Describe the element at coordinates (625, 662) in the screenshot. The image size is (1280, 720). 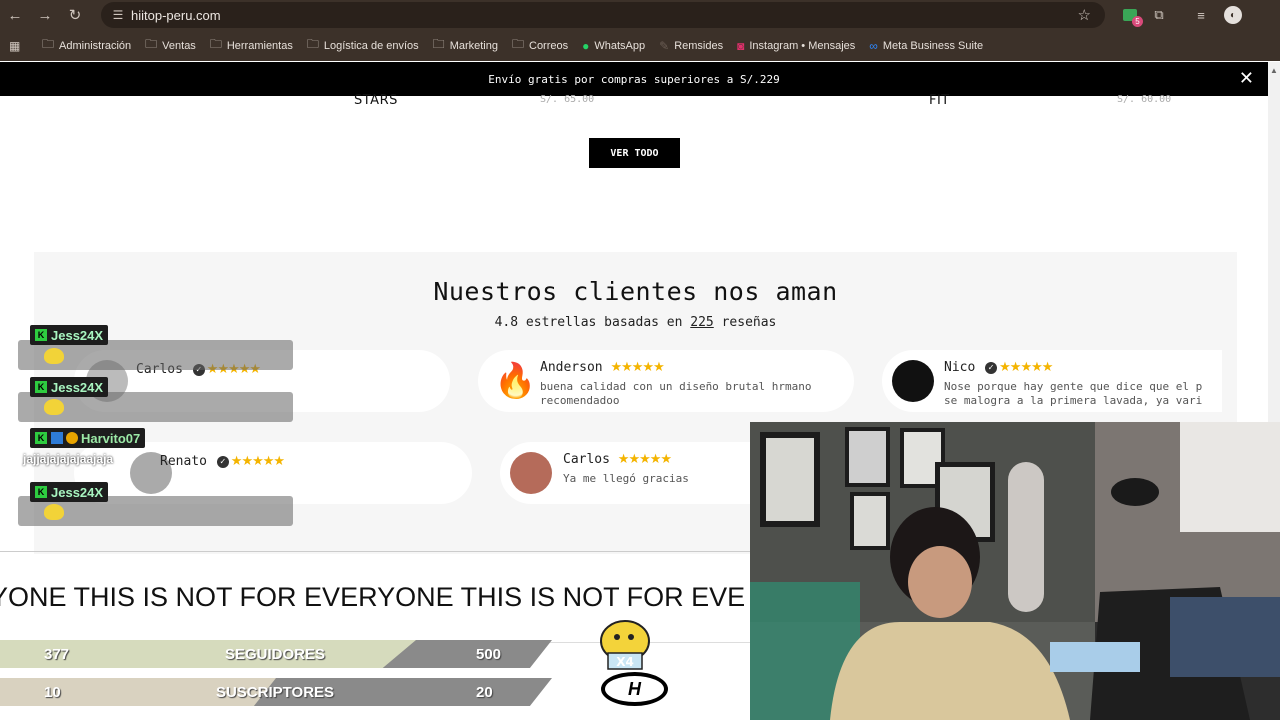
I see `mascot-label: X4` at that location.